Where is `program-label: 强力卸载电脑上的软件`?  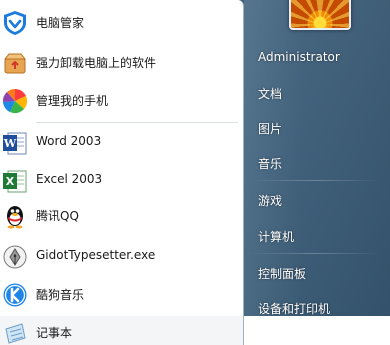 program-label: 强力卸载电脑上的软件 is located at coordinates (96, 63).